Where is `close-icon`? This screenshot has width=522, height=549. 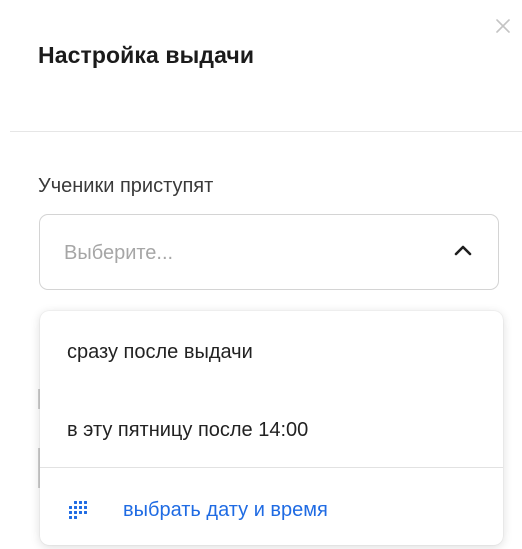
close-icon is located at coordinates (503, 26).